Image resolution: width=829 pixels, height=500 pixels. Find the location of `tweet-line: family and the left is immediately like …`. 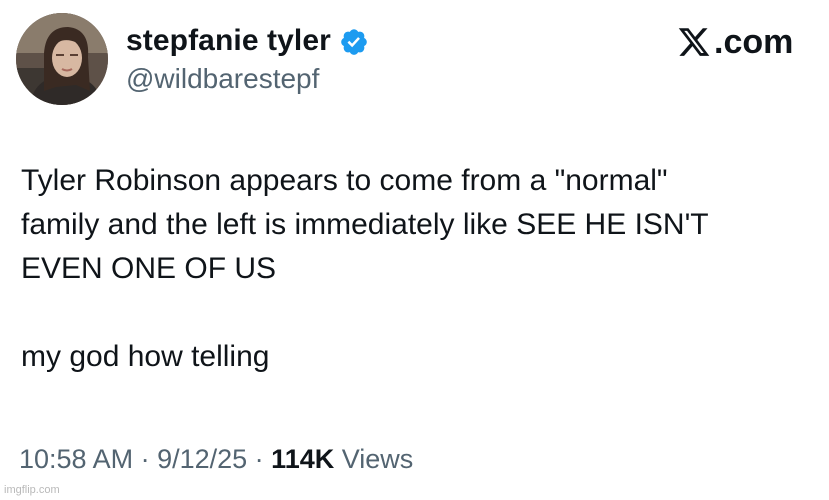

tweet-line: family and the left is immediately like … is located at coordinates (365, 224).